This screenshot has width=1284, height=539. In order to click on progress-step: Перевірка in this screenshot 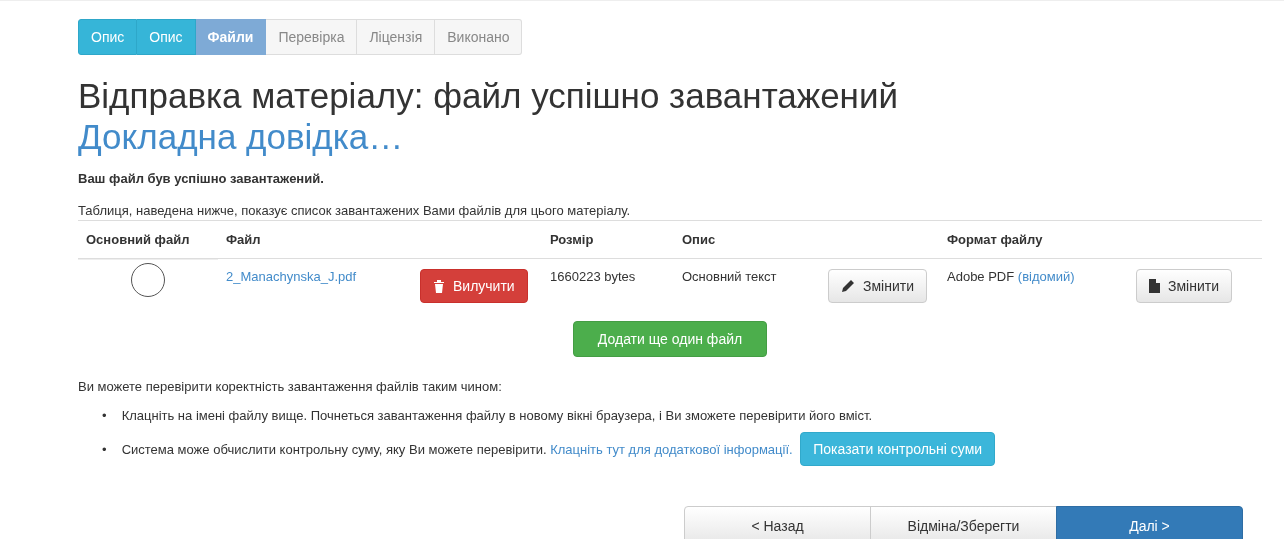, I will do `click(312, 37)`.